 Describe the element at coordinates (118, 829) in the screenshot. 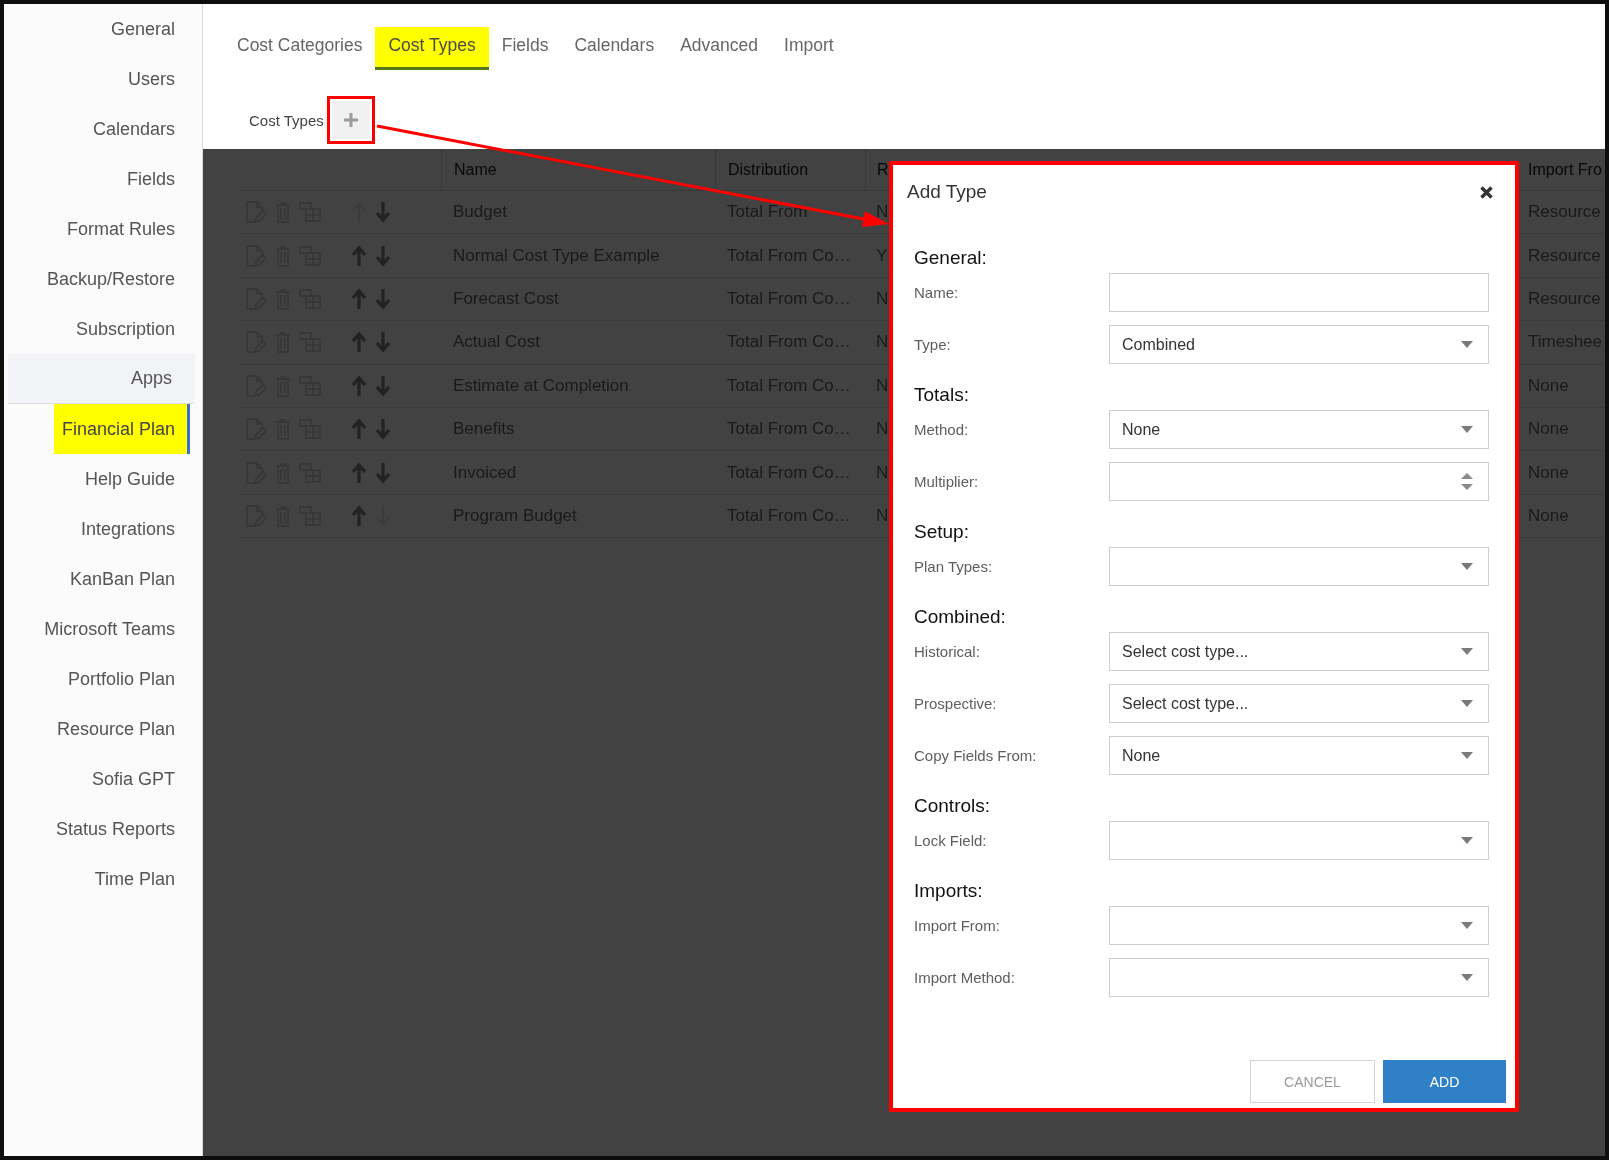

I see `sidebar-item: Status Reports` at that location.